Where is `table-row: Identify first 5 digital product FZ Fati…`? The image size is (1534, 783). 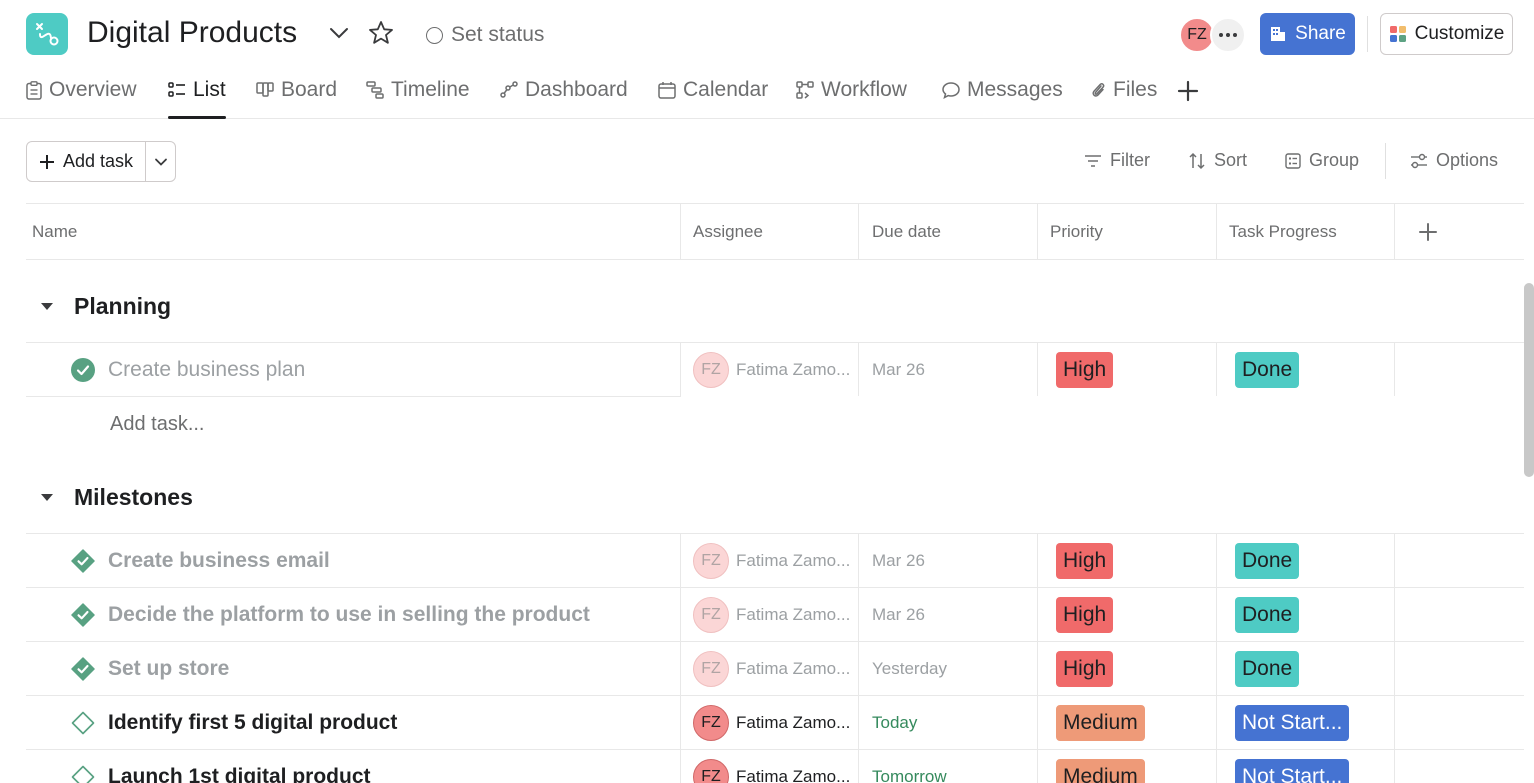 table-row: Identify first 5 digital product FZ Fati… is located at coordinates (775, 722).